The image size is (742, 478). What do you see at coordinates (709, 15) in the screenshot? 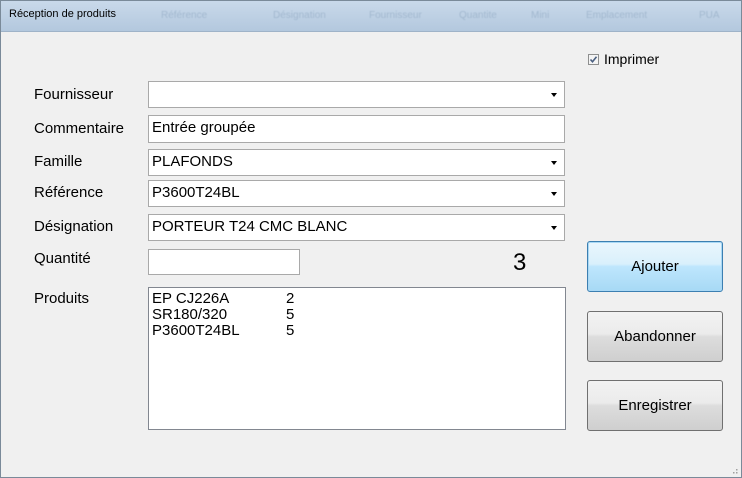
I see `ghost-header: PUA` at bounding box center [709, 15].